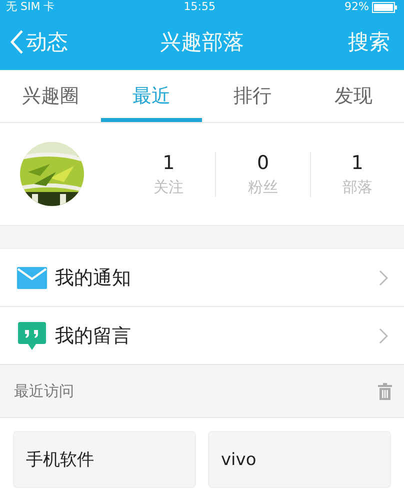  I want to click on speech-bubble-icon, so click(32, 335).